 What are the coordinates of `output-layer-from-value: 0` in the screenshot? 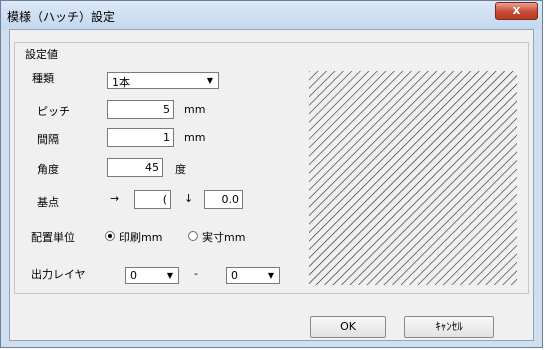 It's located at (133, 275).